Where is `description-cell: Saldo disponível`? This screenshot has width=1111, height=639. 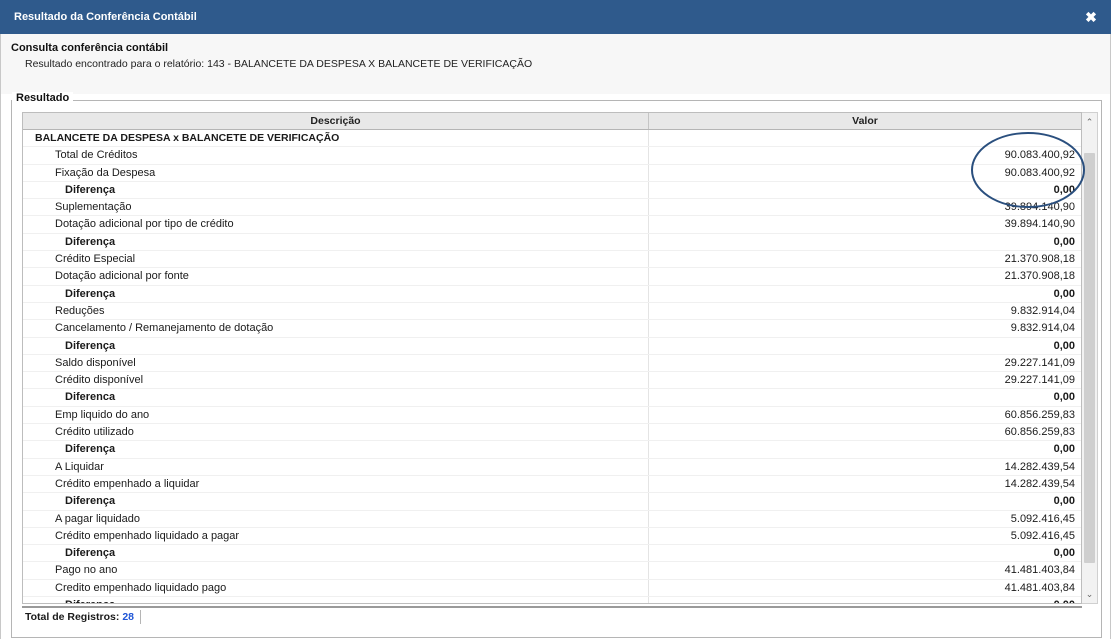 description-cell: Saldo disponível is located at coordinates (336, 363).